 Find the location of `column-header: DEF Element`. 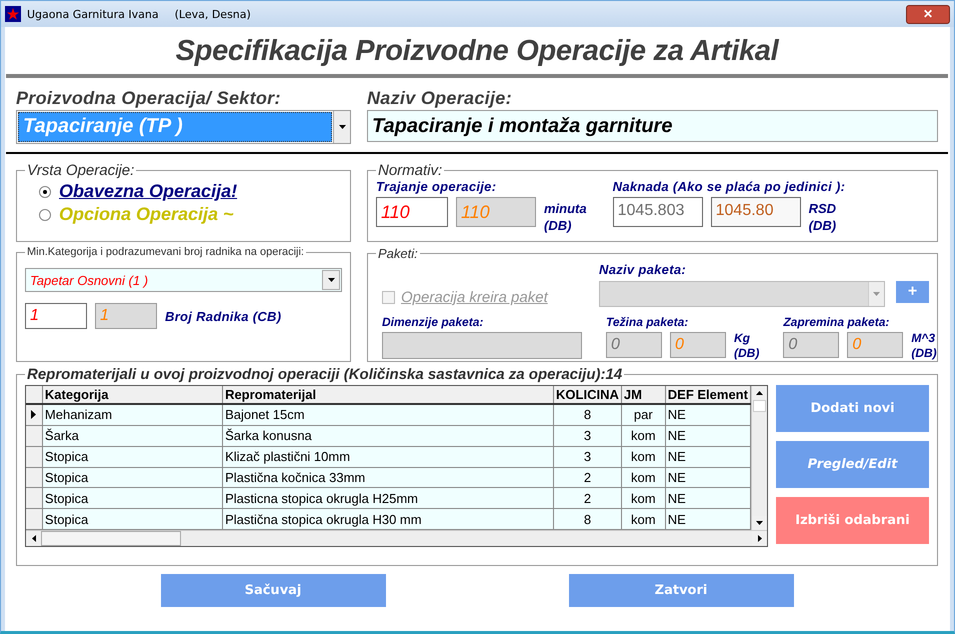

column-header: DEF Element is located at coordinates (707, 395).